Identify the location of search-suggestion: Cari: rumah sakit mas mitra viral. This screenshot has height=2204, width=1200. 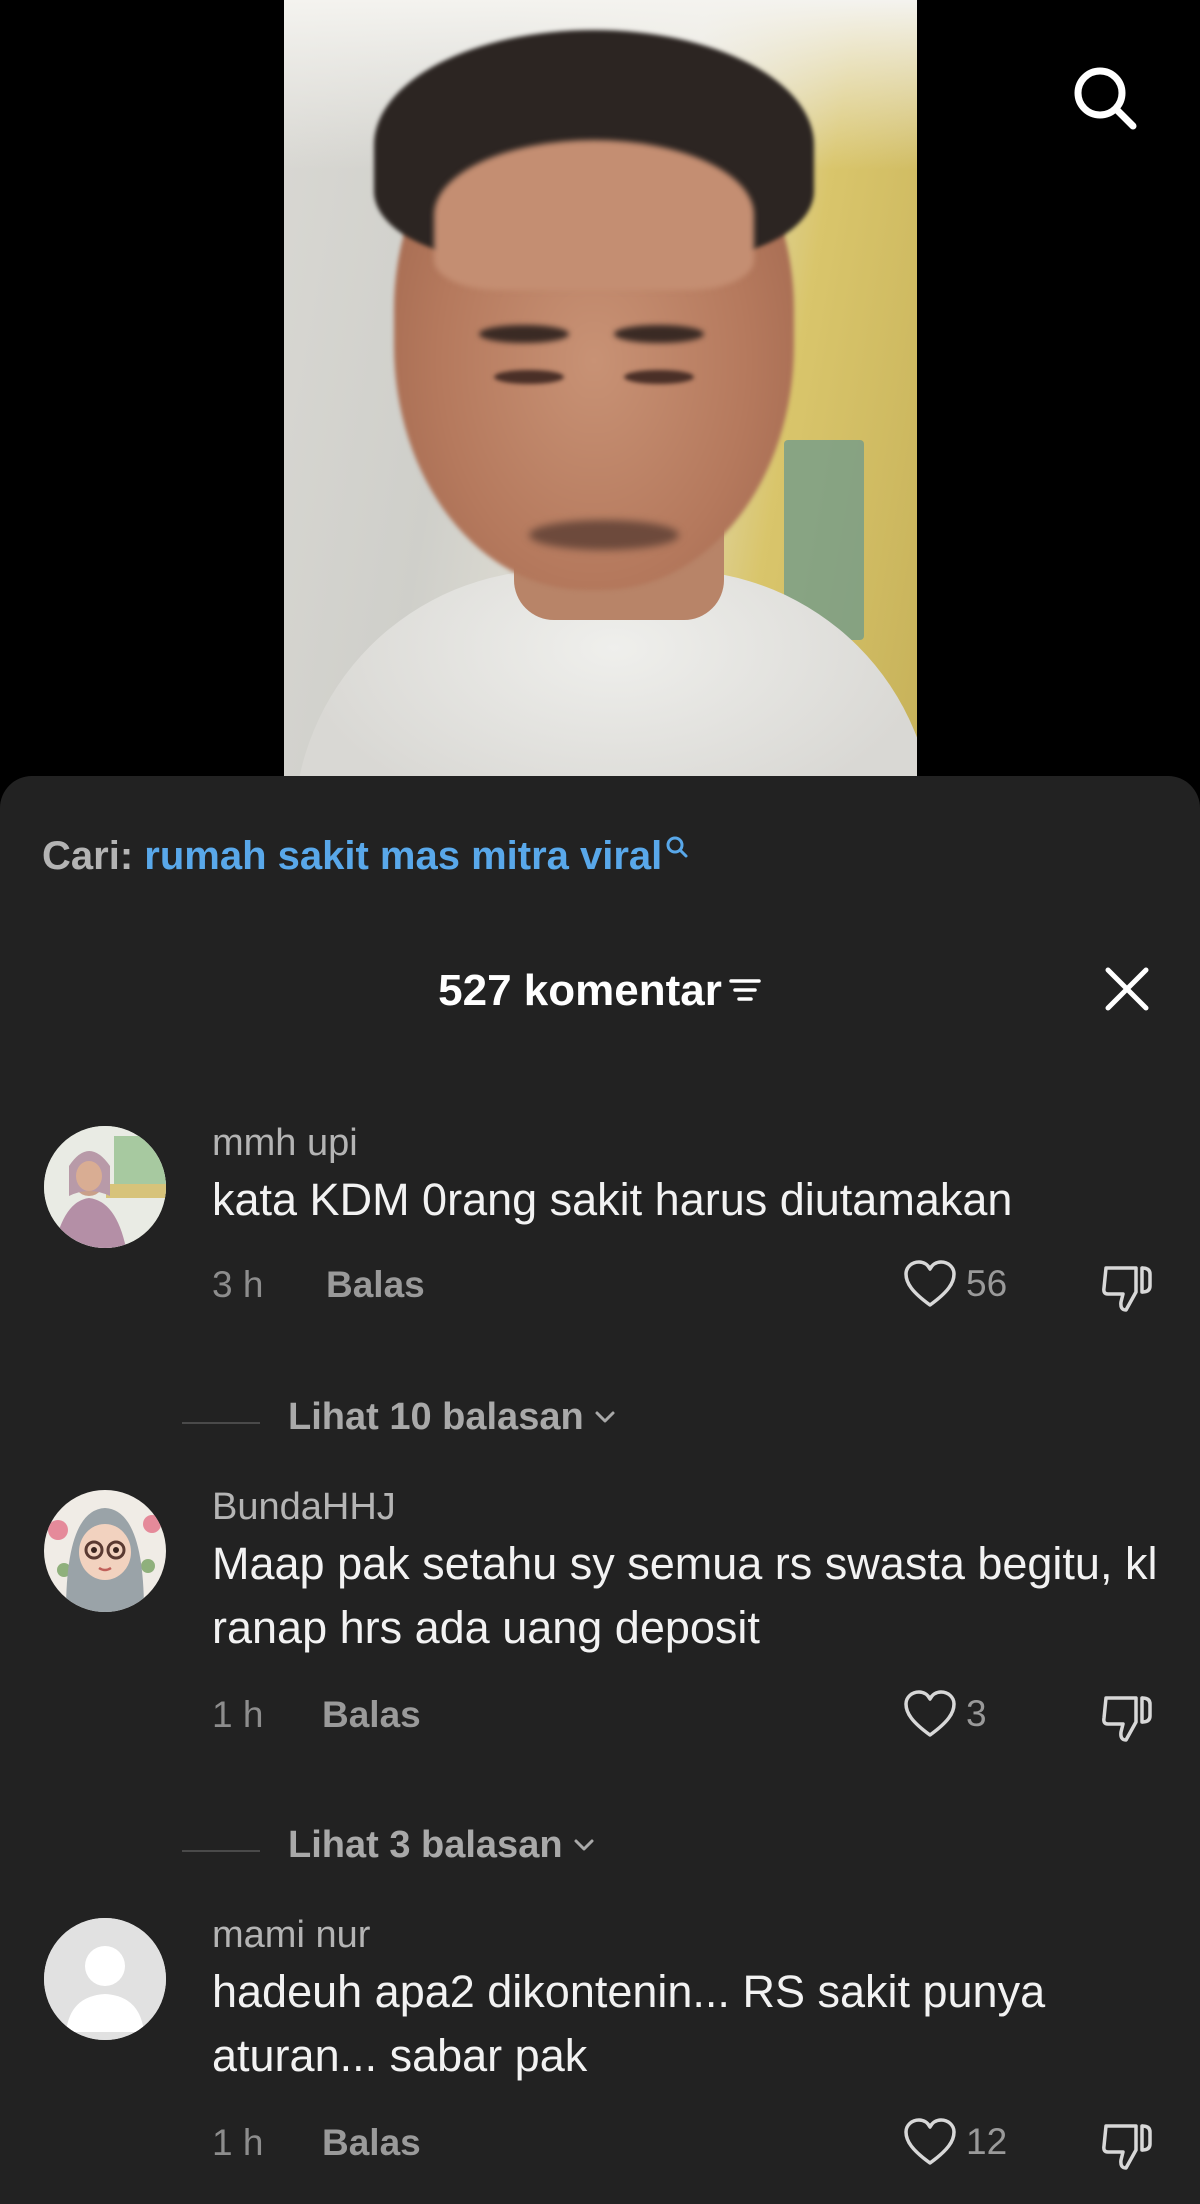
(366, 856).